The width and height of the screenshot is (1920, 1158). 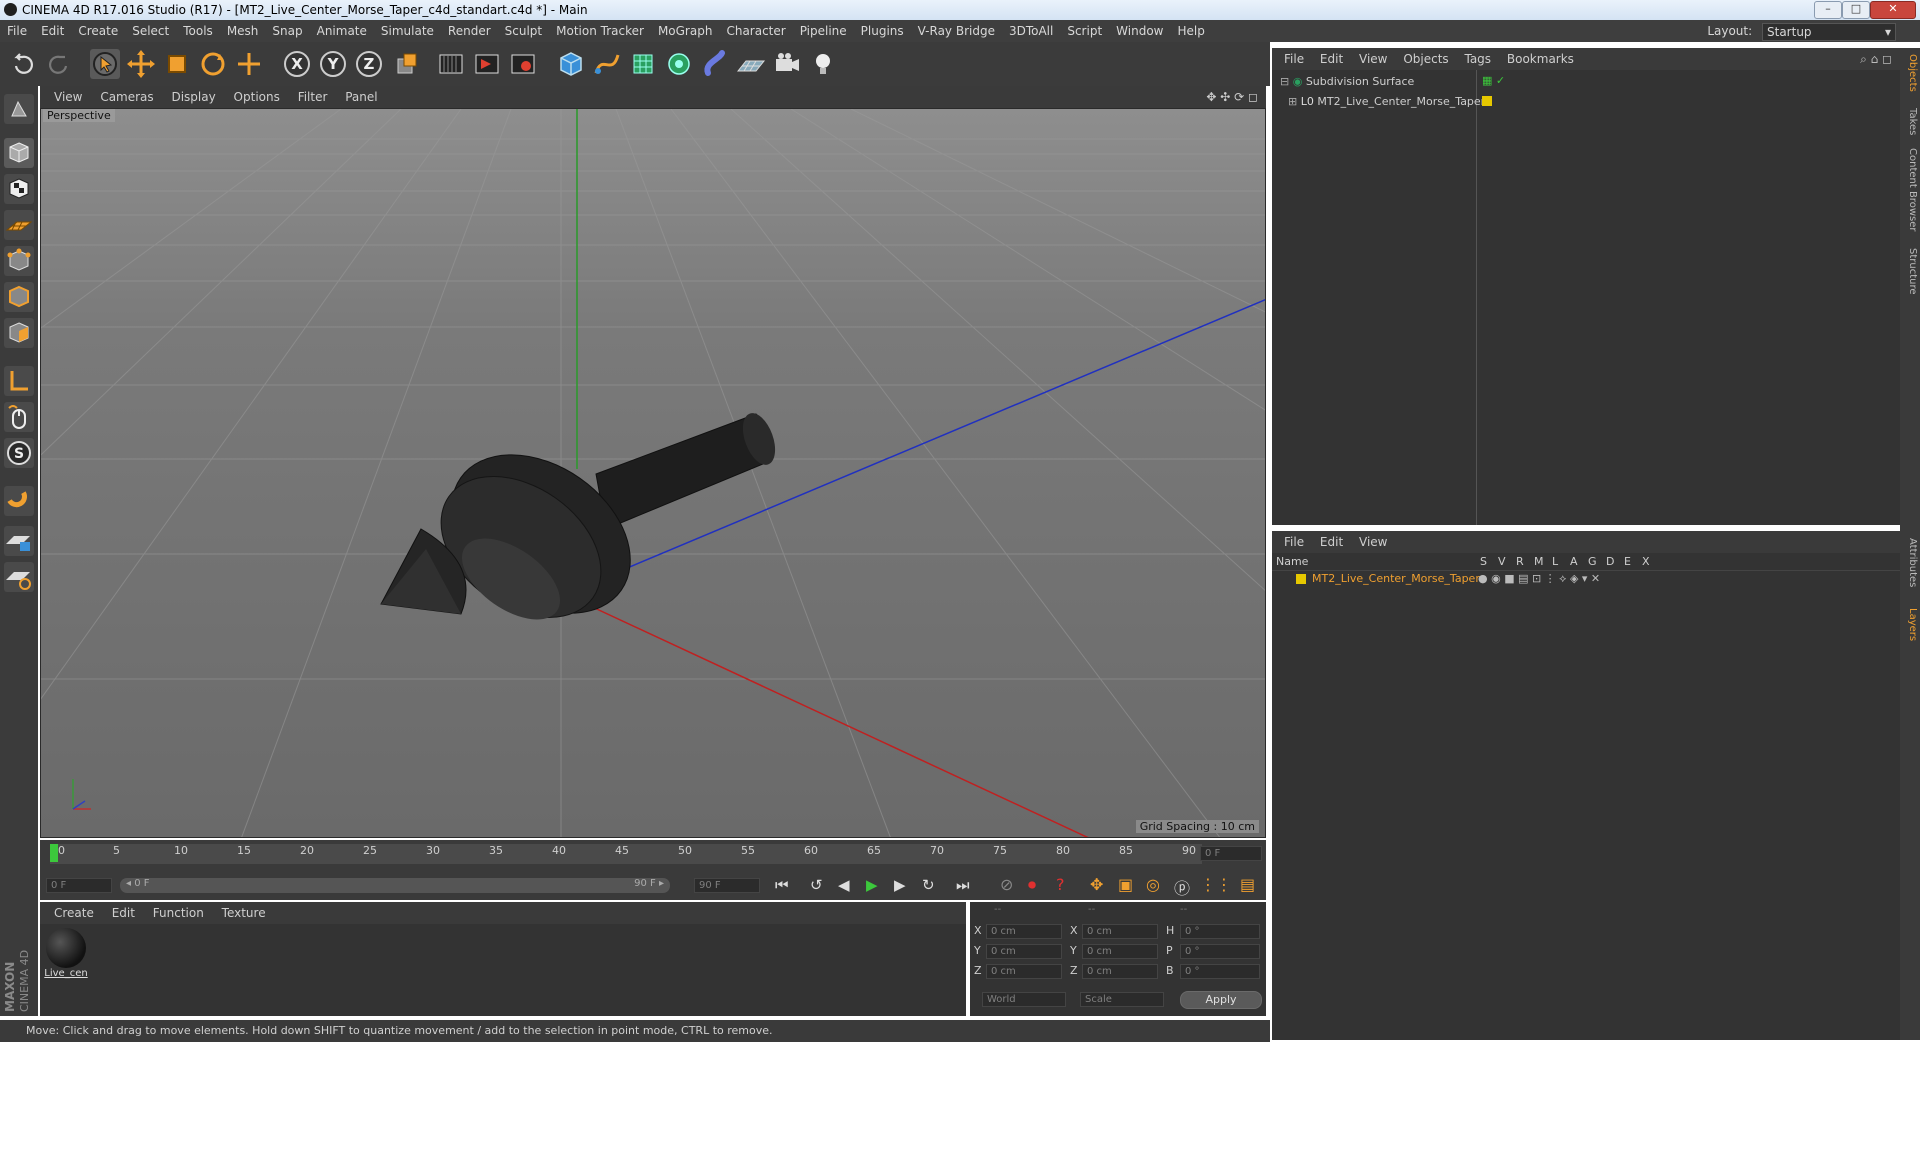 I want to click on layer-menu-view: View, so click(x=1373, y=542).